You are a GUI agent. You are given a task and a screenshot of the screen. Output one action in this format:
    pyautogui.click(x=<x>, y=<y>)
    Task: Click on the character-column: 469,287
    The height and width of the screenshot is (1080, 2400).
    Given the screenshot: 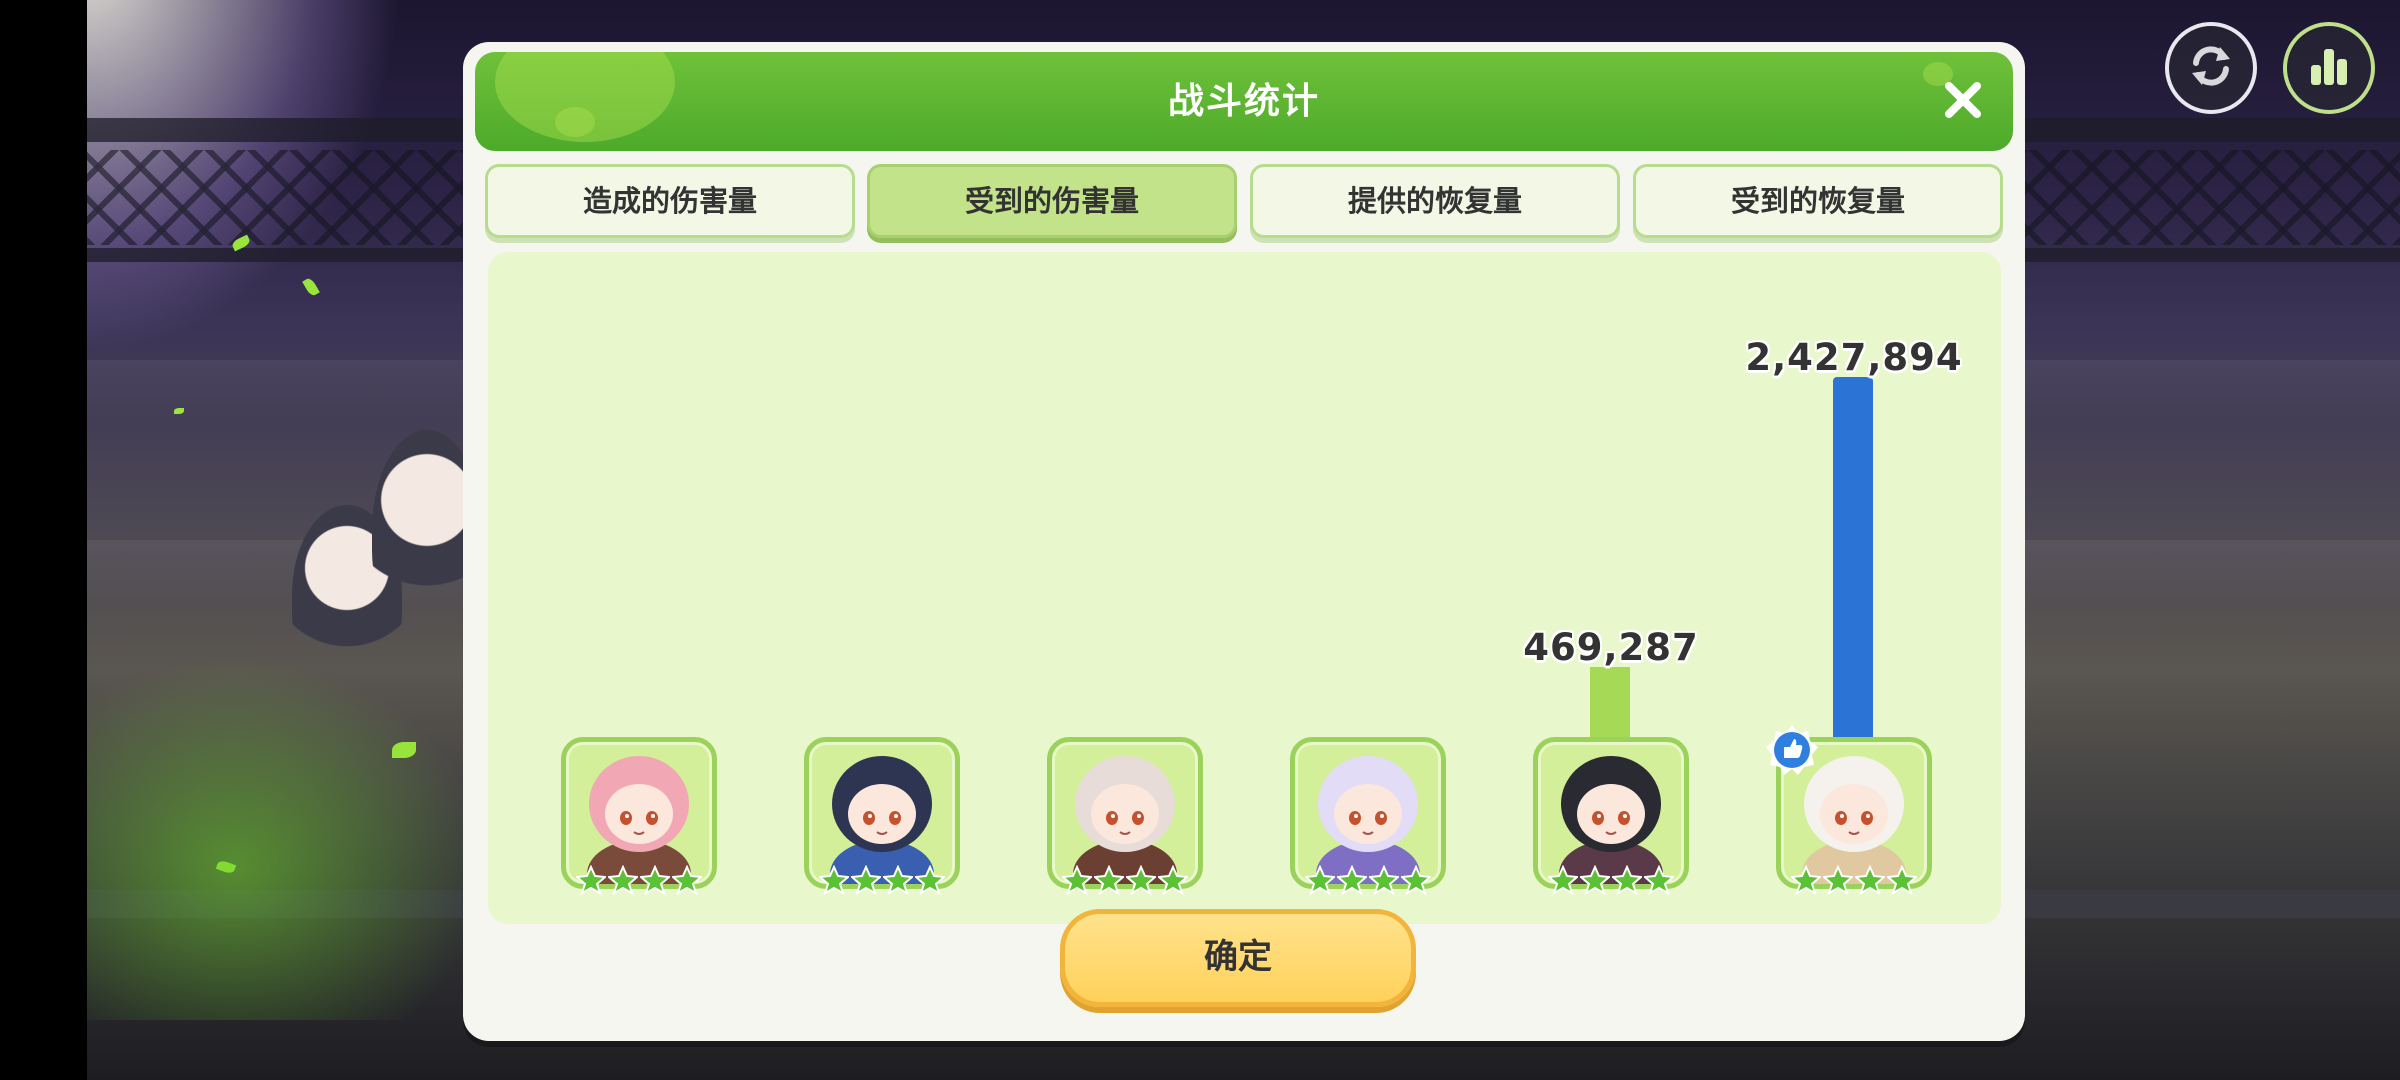 What is the action you would take?
    pyautogui.click(x=1610, y=601)
    